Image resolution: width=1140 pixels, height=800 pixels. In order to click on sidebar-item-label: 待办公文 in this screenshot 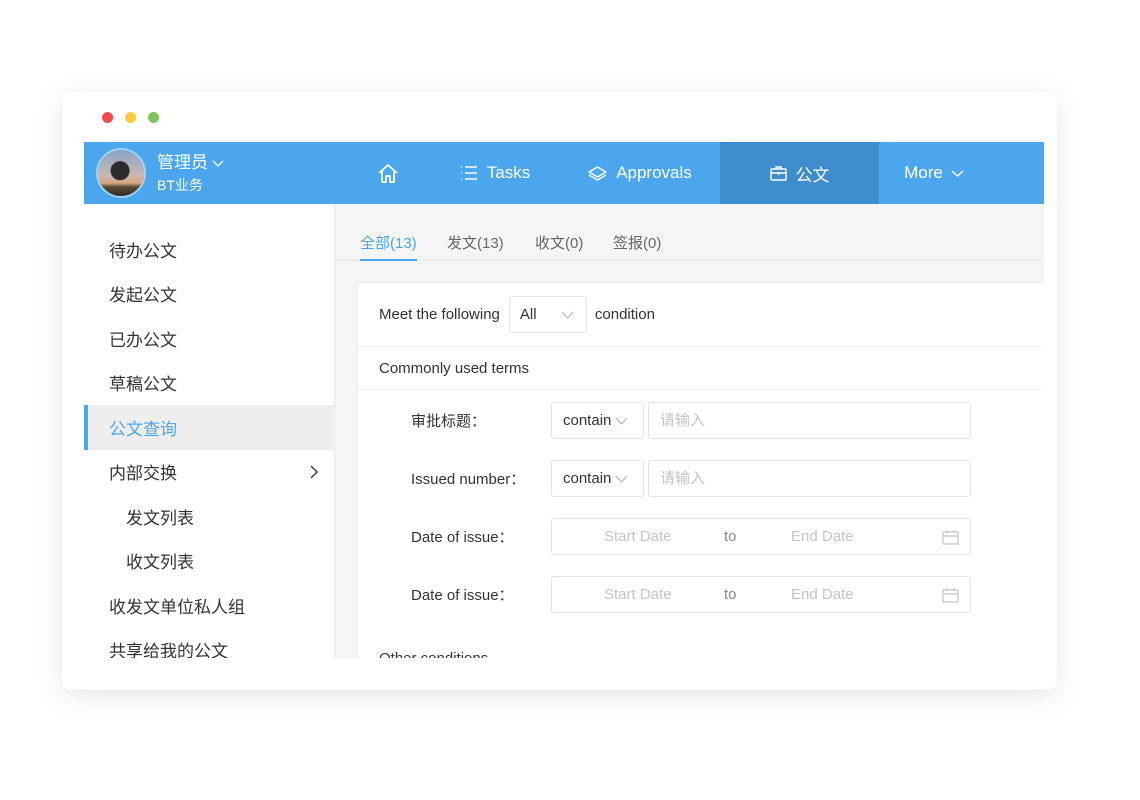, I will do `click(143, 251)`.